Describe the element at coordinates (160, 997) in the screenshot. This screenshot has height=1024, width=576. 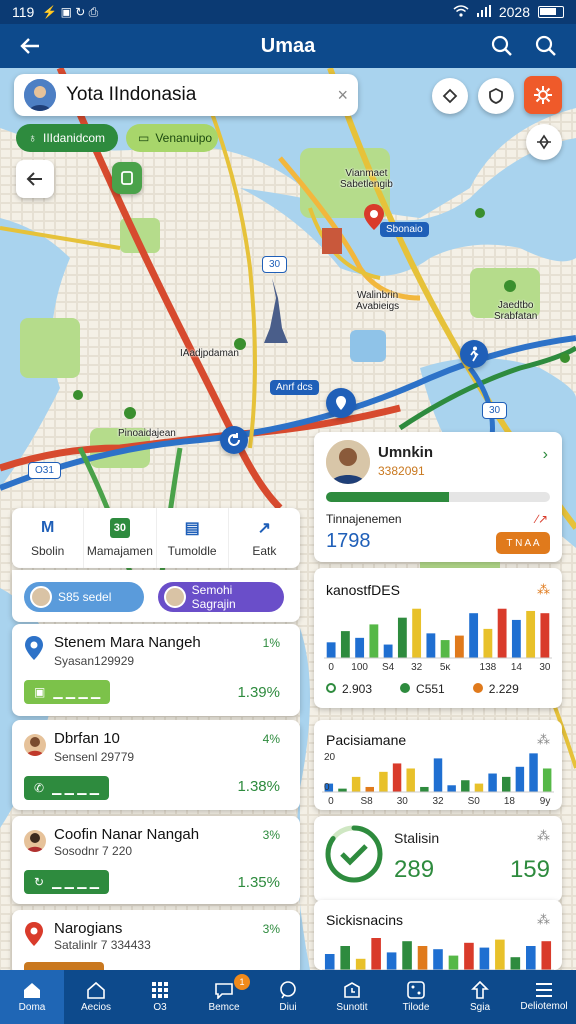
I see `nav-o3: O3` at that location.